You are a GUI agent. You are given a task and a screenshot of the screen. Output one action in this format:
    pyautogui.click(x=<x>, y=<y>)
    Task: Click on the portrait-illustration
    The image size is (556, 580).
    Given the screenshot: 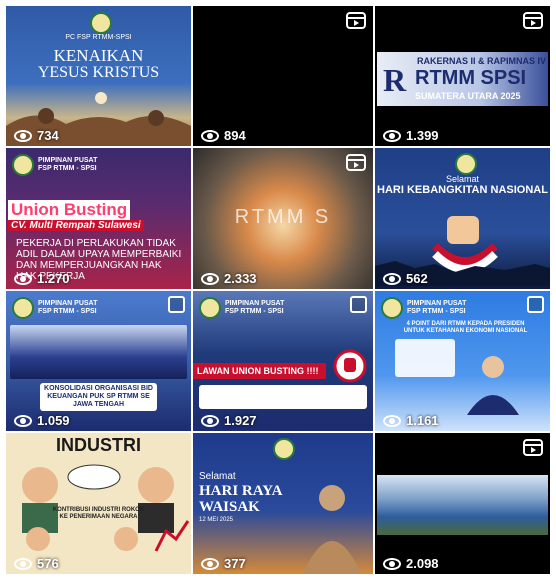 What is the action you would take?
    pyautogui.click(x=493, y=385)
    